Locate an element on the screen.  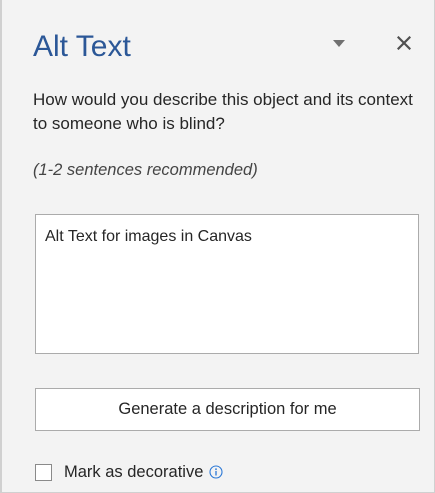
mark-decorative-row: Mark as decorative is located at coordinates (129, 472).